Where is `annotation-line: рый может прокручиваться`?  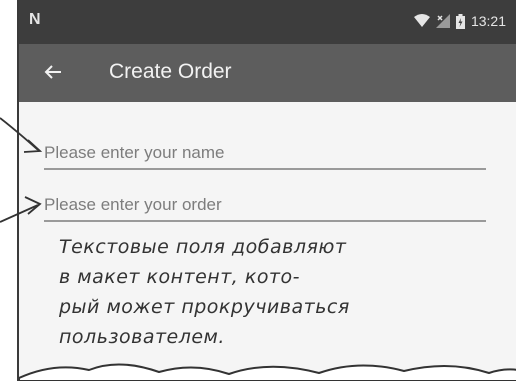
annotation-line: рый может прокручиваться is located at coordinates (204, 307).